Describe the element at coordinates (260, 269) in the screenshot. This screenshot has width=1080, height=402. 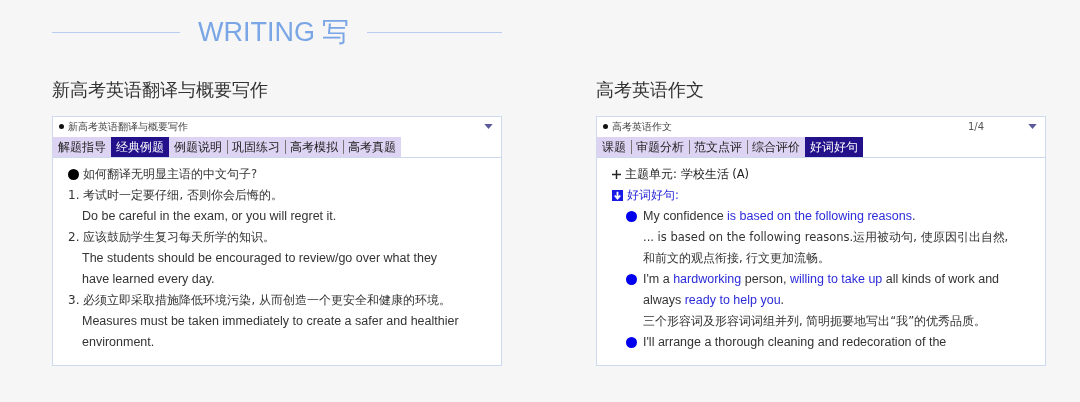
I see `english-translation: The students should be encouraged to review/go over what they have learned every day.` at that location.